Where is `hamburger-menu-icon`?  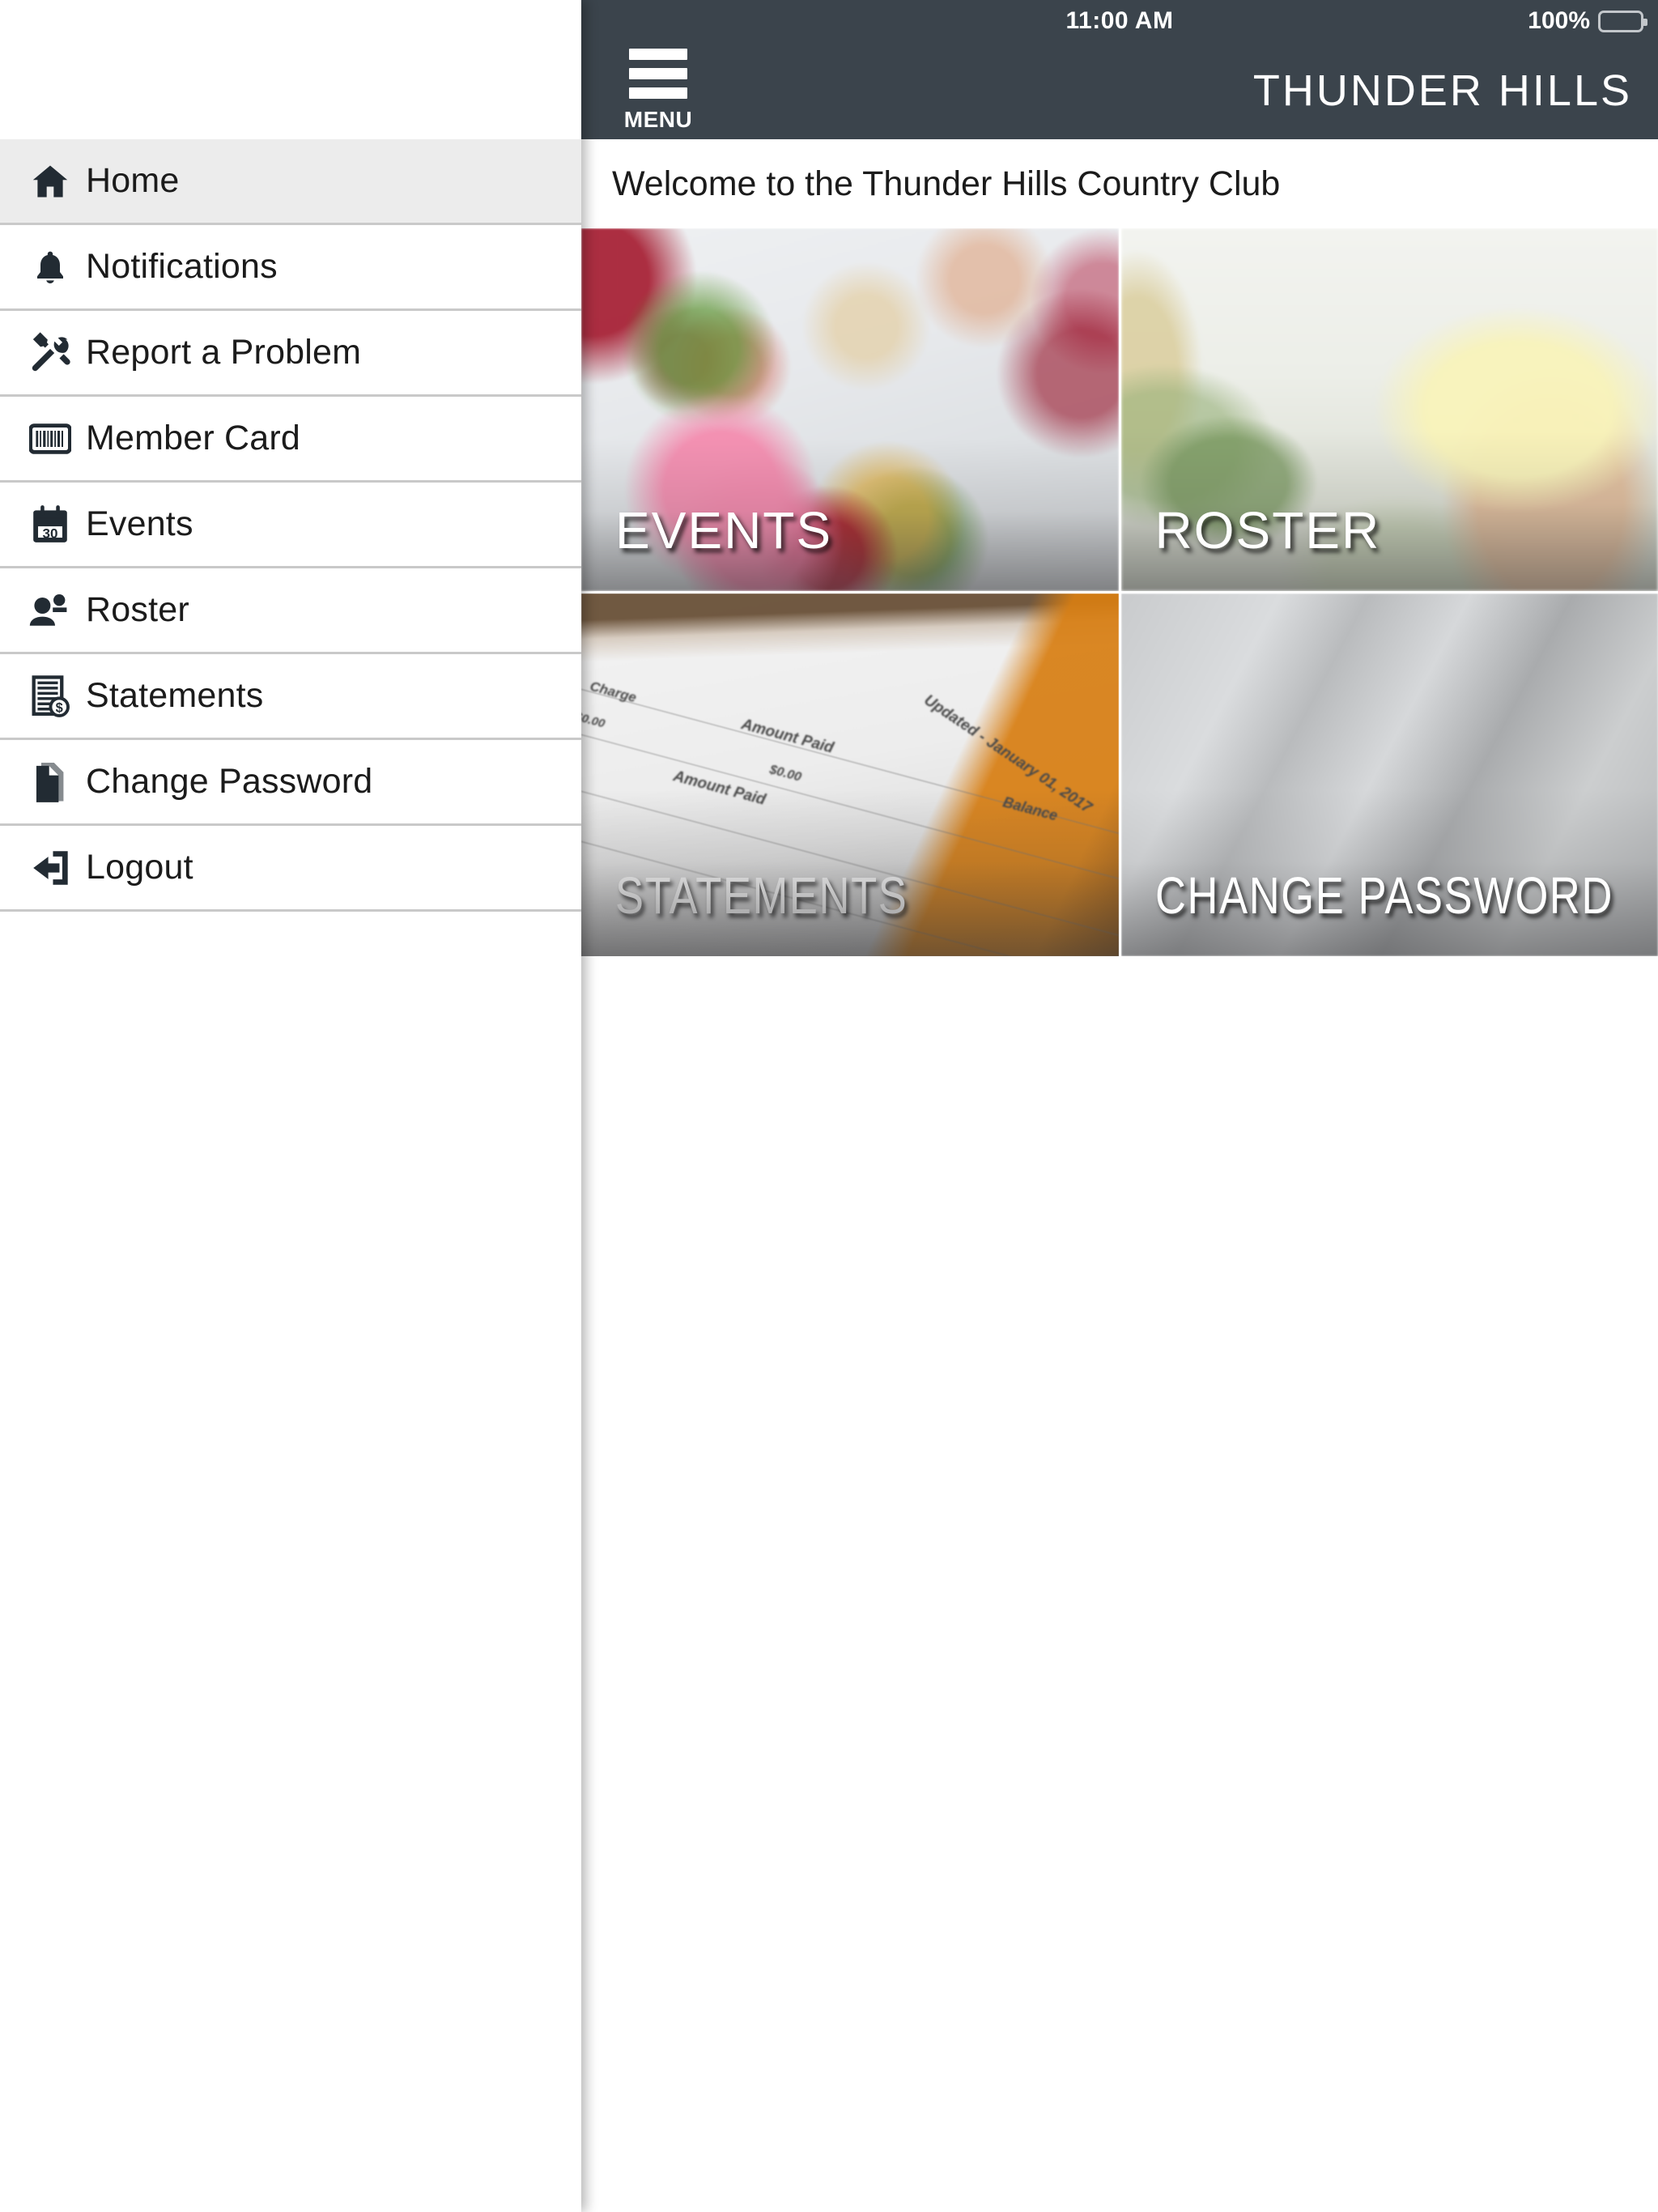 hamburger-menu-icon is located at coordinates (658, 55).